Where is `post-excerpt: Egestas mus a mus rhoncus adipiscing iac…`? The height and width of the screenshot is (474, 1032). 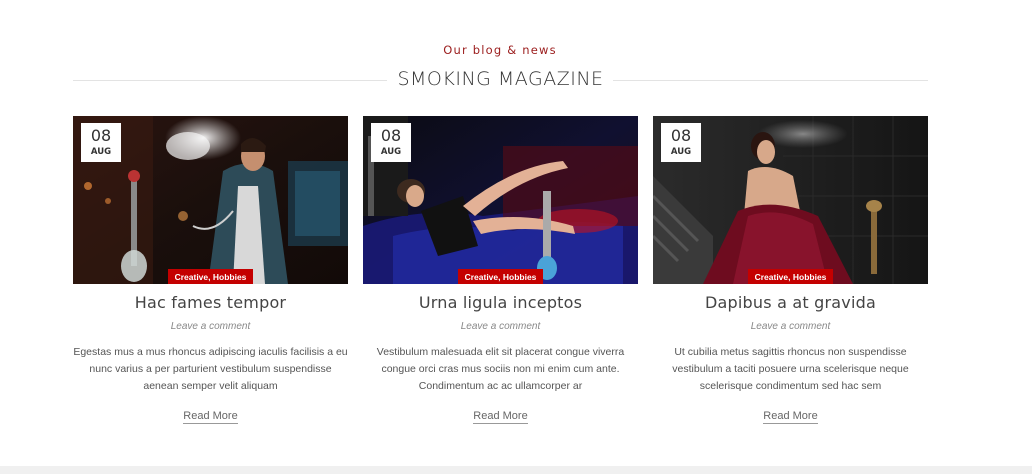
post-excerpt: Egestas mus a mus rhoncus adipiscing iac… is located at coordinates (210, 369).